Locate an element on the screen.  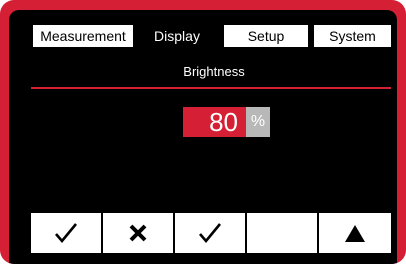
softkey-bar is located at coordinates (211, 233).